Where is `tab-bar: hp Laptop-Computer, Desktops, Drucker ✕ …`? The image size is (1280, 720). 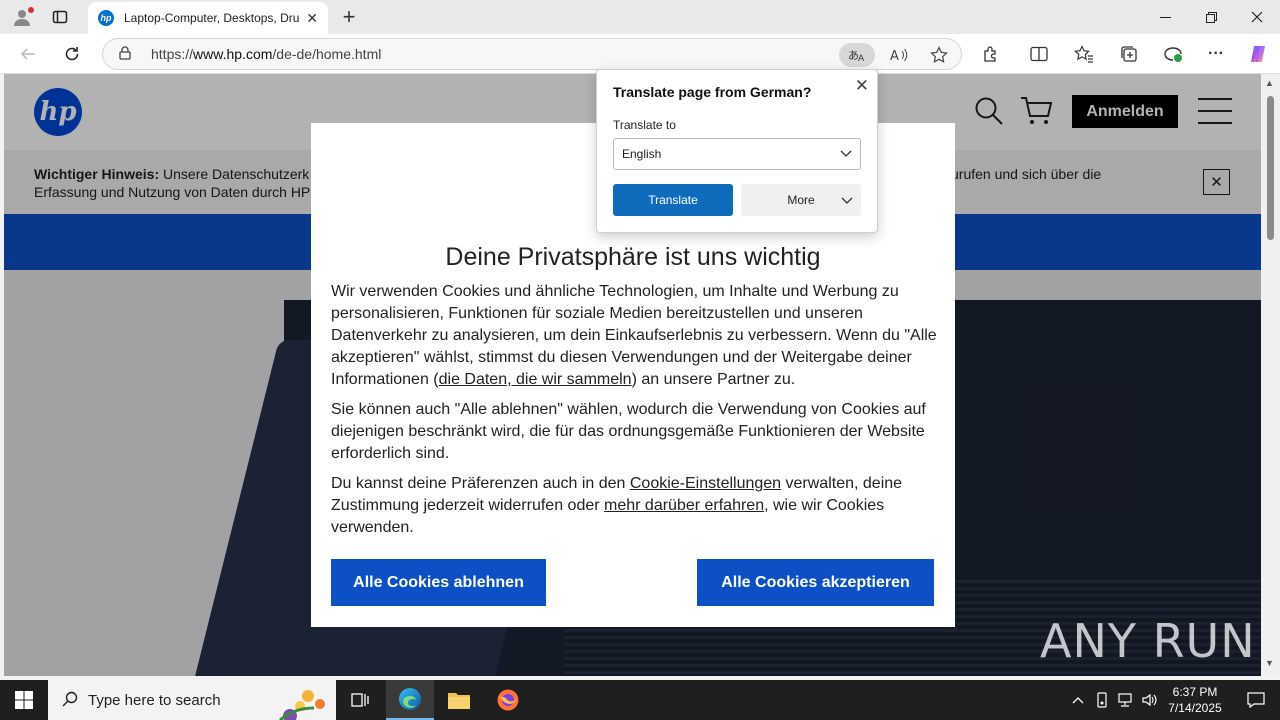 tab-bar: hp Laptop-Computer, Desktops, Drucker ✕ … is located at coordinates (640, 17).